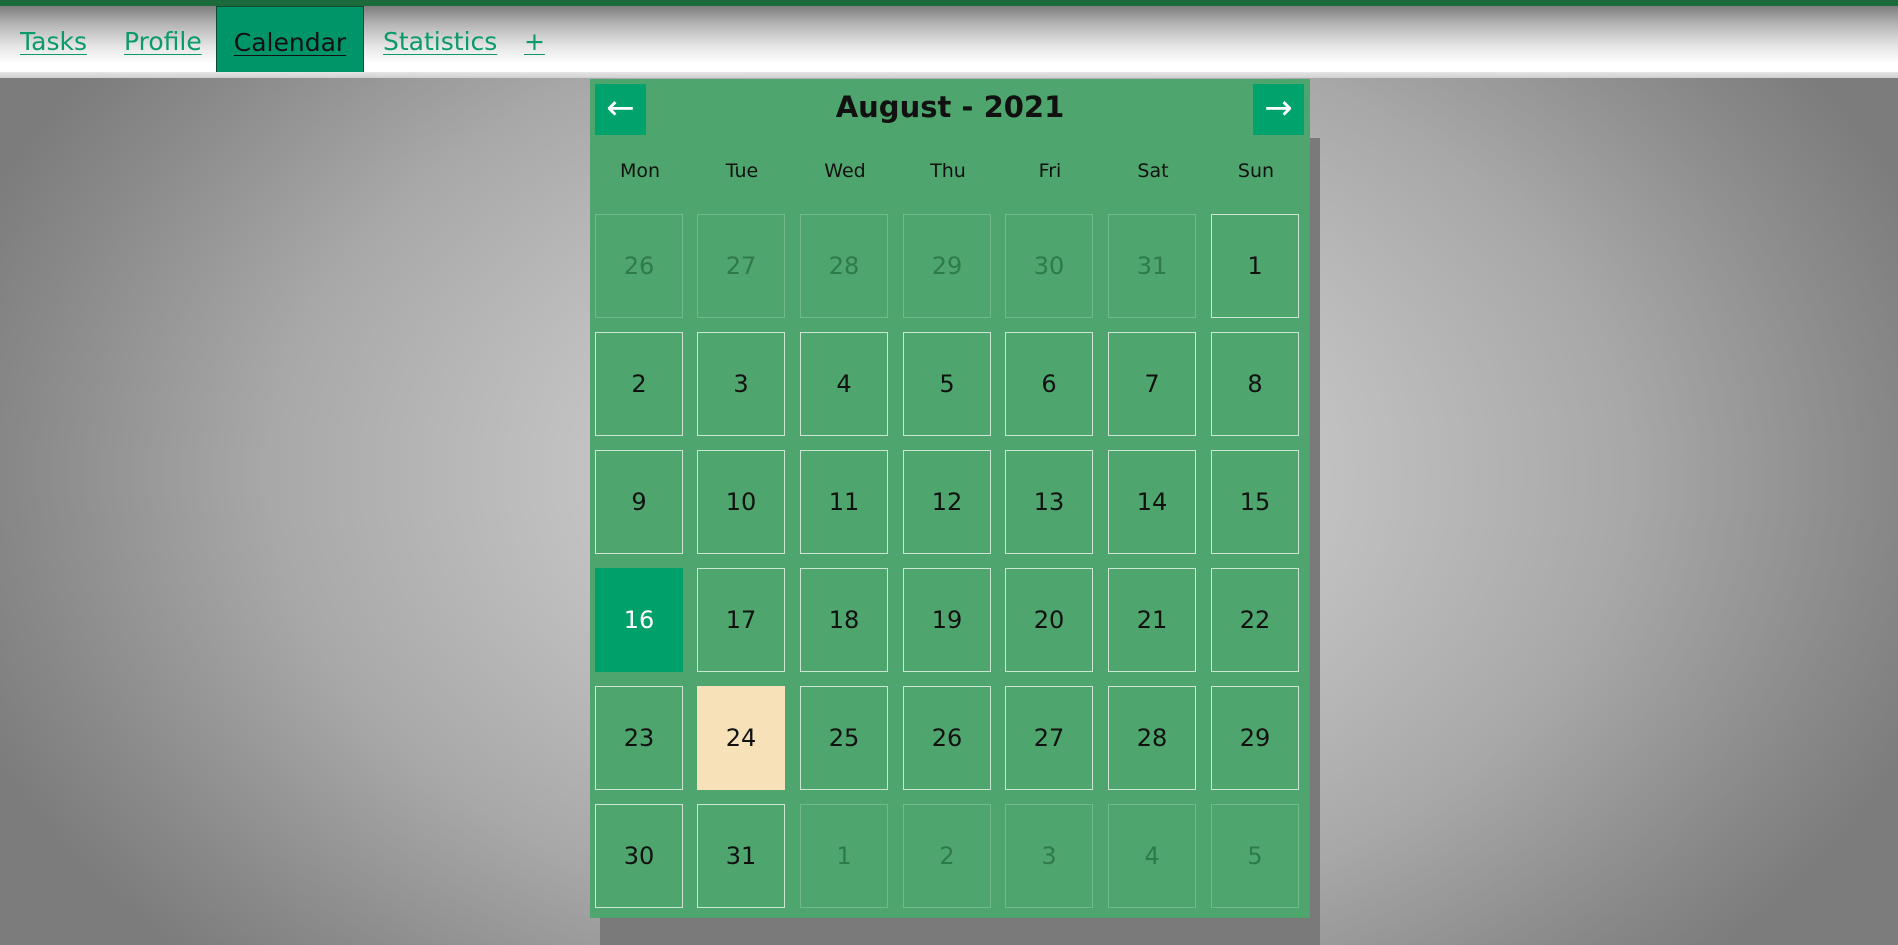  I want to click on nav-tab-statistics: Statistics, so click(440, 42).